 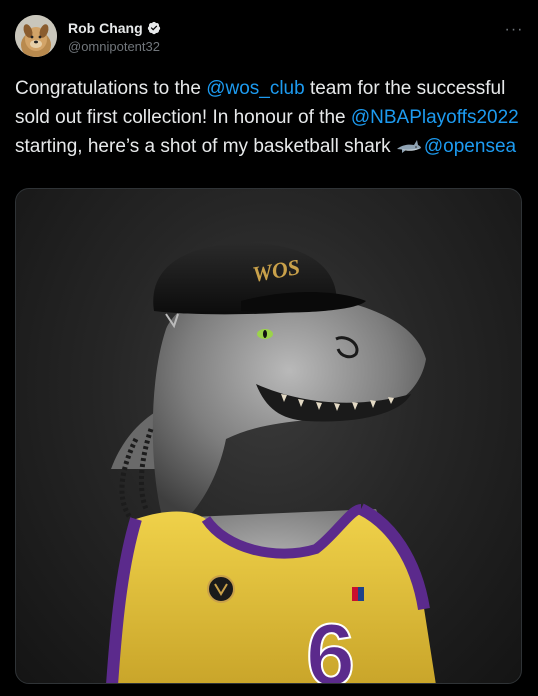 I want to click on jersey-crest-icon, so click(x=221, y=589).